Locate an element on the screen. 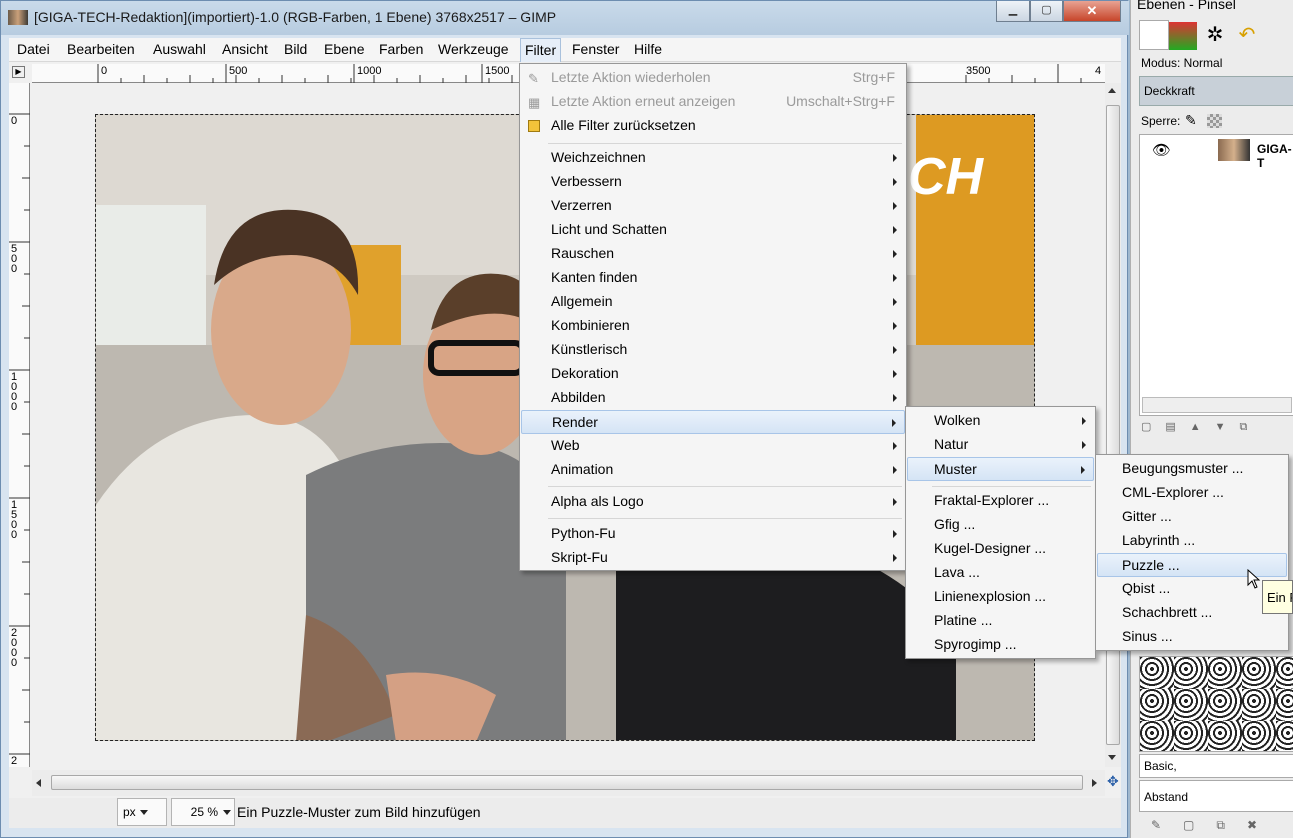 The height and width of the screenshot is (838, 1293). ruler-label: 2000 is located at coordinates (14, 648).